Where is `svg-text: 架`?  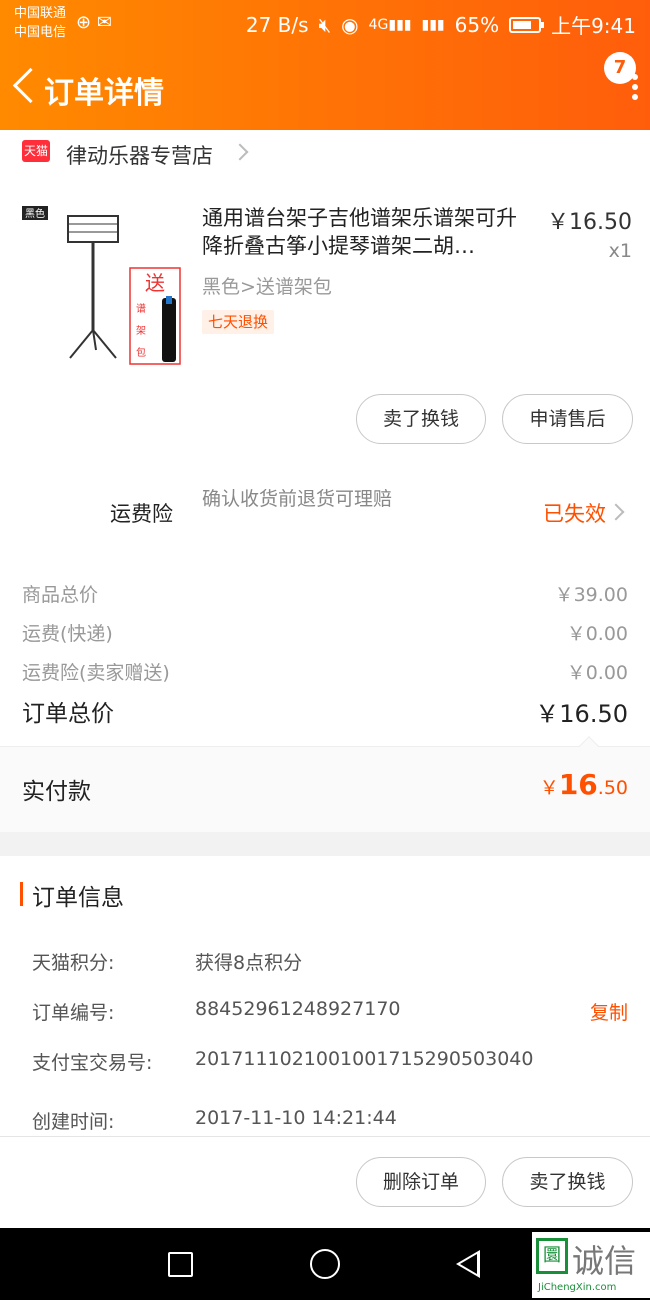
svg-text: 架 is located at coordinates (141, 331).